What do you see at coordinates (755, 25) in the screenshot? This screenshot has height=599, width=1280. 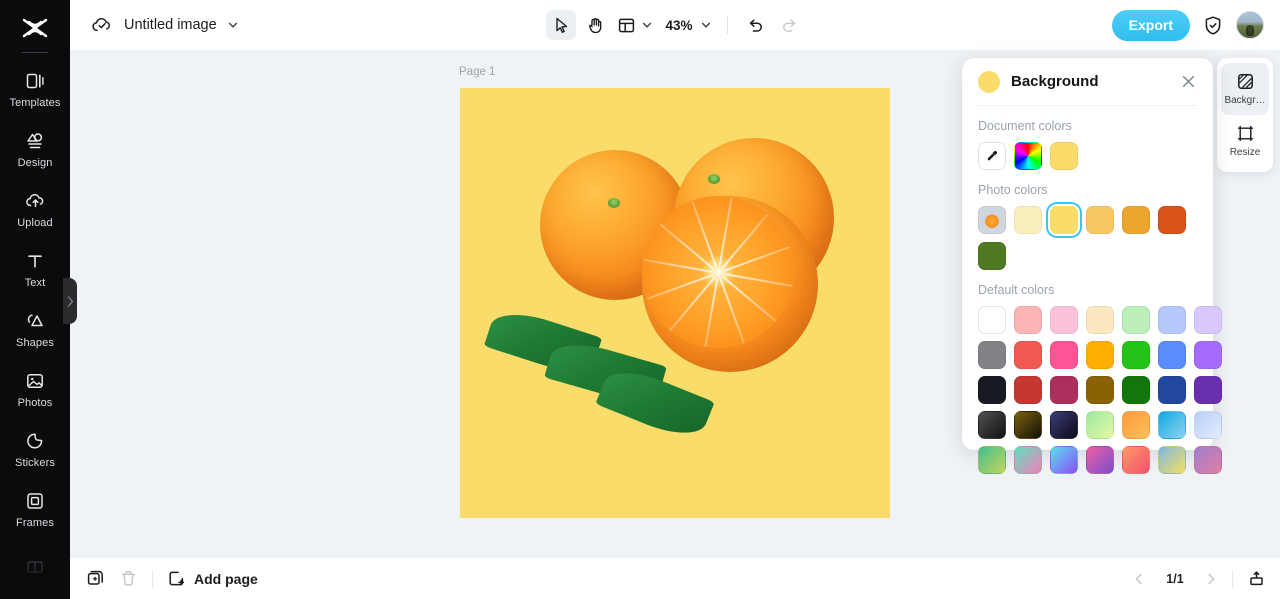 I see `undo-button` at bounding box center [755, 25].